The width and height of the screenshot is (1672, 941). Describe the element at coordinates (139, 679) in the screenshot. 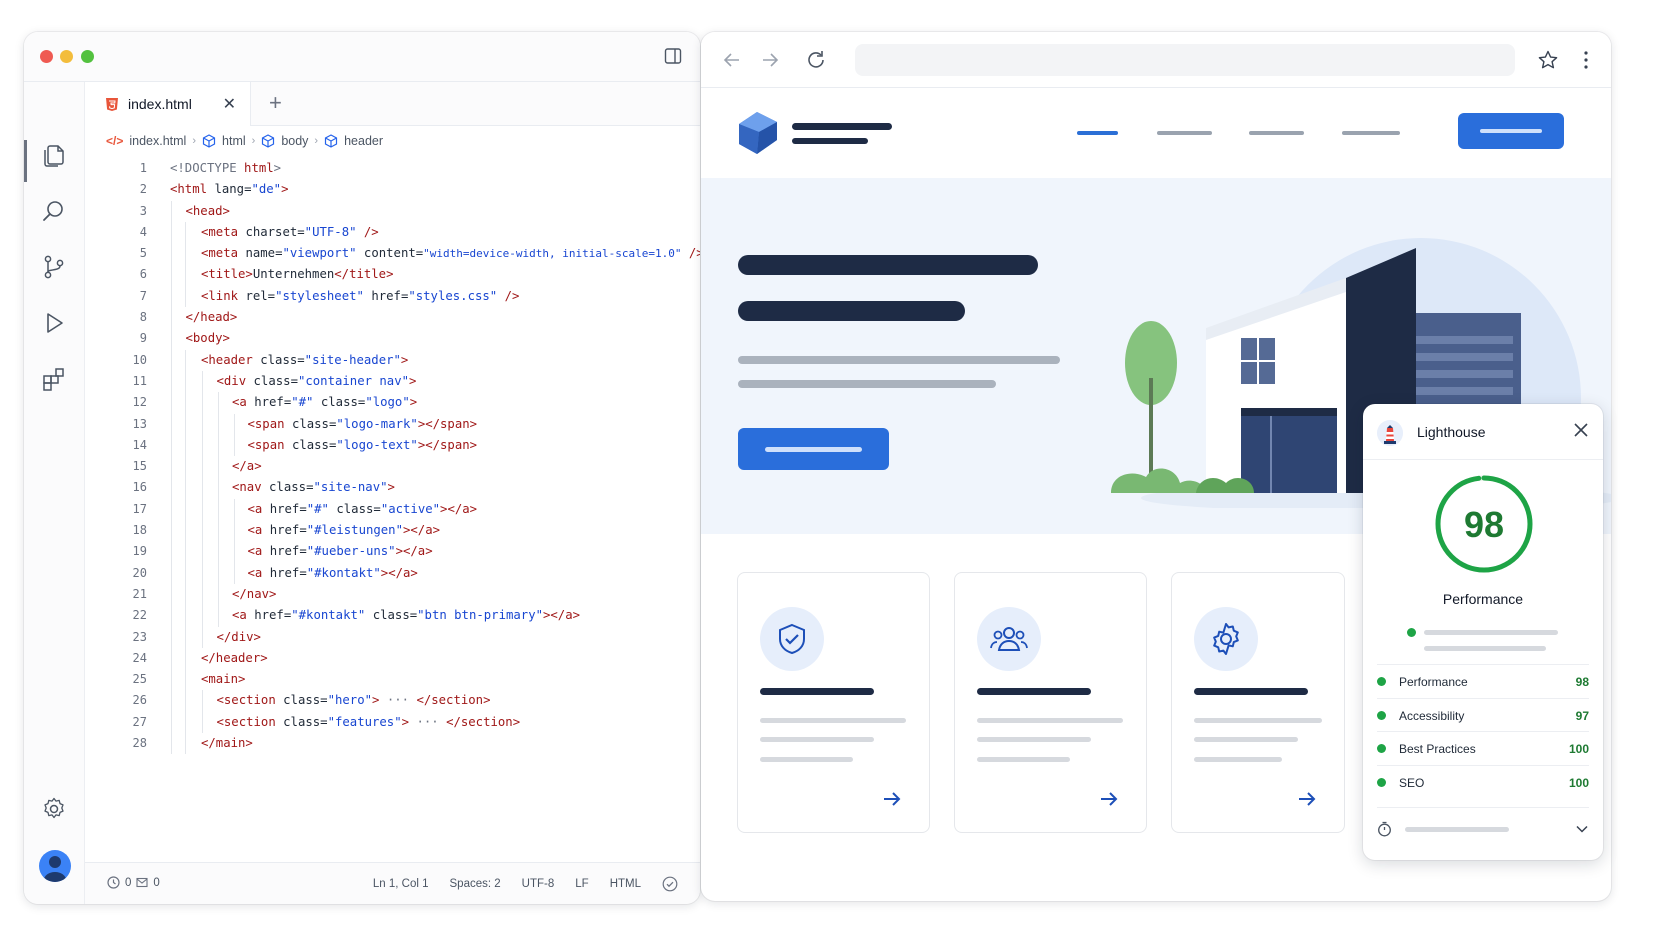

I see `line-number: 25` at that location.